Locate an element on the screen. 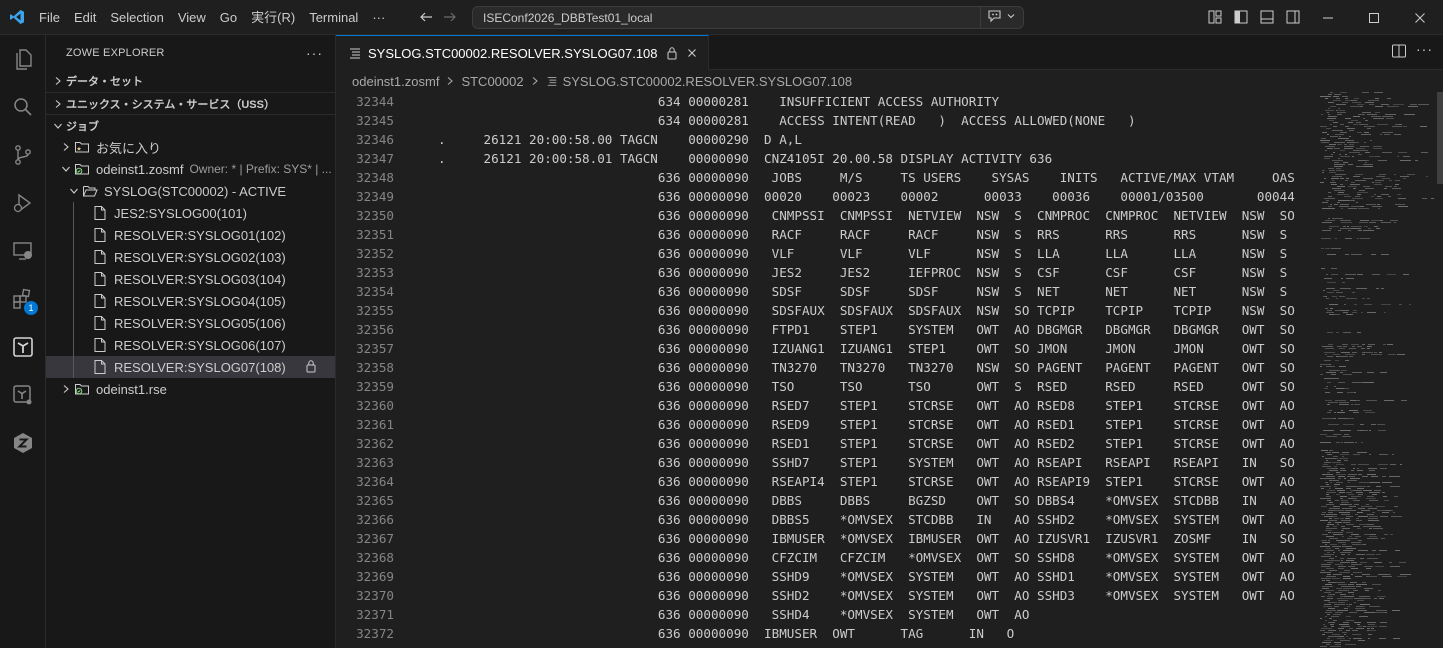 The image size is (1443, 648). section-datasets-label: データ・セット is located at coordinates (104, 82).